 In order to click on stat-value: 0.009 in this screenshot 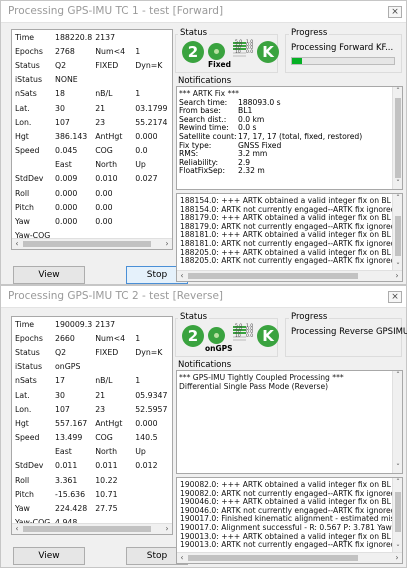, I will do `click(66, 179)`.